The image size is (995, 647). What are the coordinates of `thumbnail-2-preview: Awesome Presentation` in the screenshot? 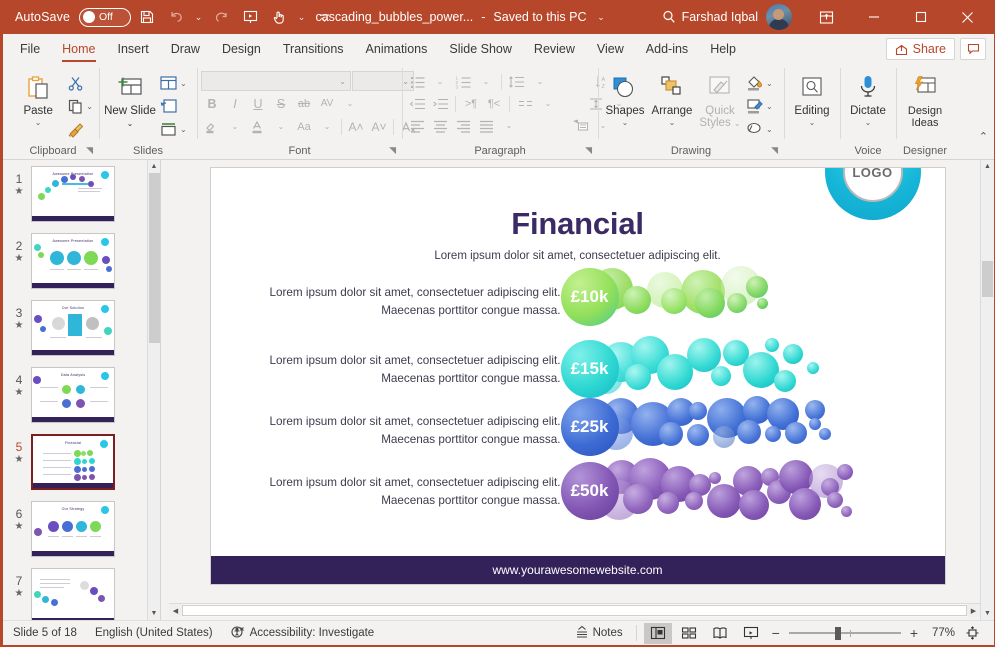 It's located at (73, 261).